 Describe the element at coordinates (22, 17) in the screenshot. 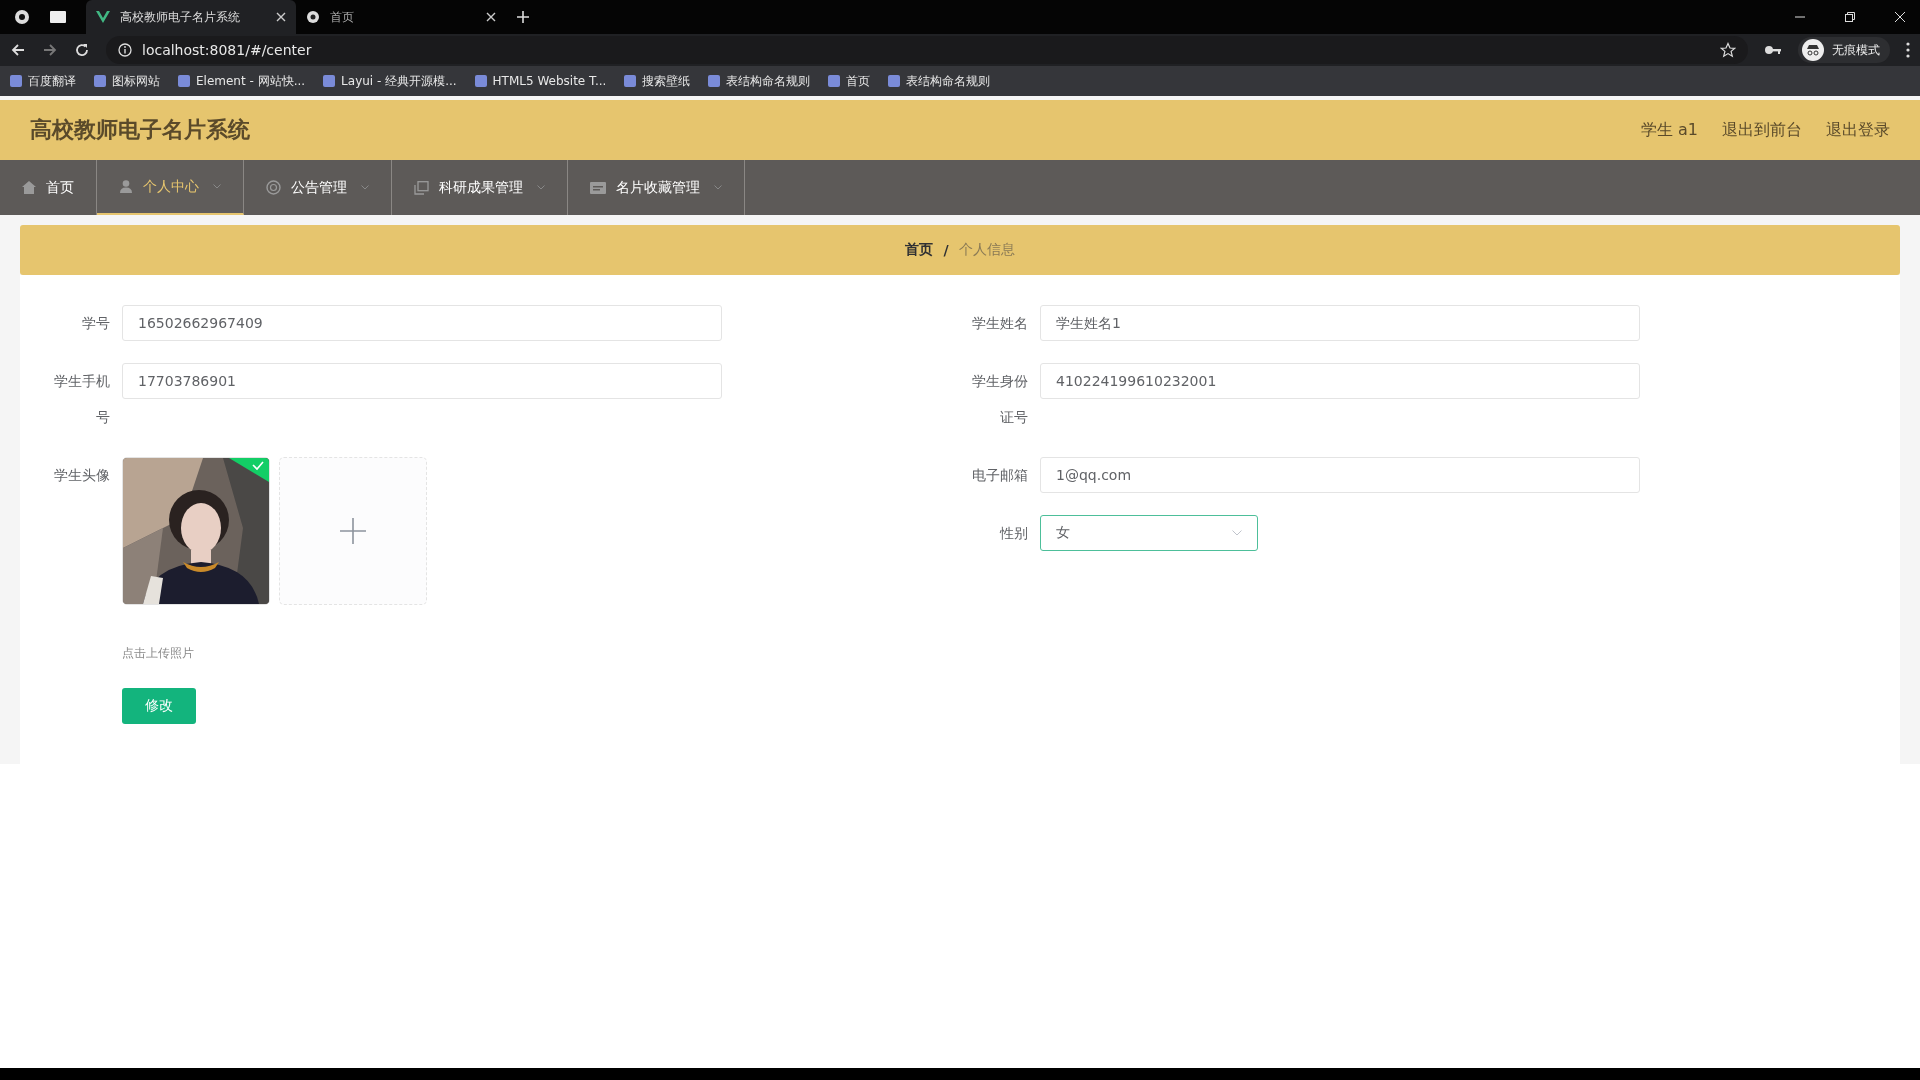

I see `browser-menu-icon` at that location.